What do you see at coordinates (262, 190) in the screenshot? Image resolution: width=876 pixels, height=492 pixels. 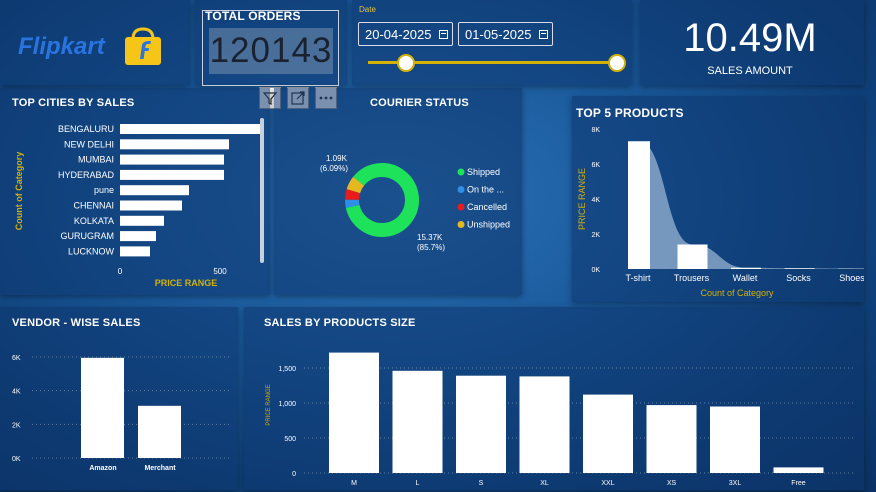 I see `scrollbar` at bounding box center [262, 190].